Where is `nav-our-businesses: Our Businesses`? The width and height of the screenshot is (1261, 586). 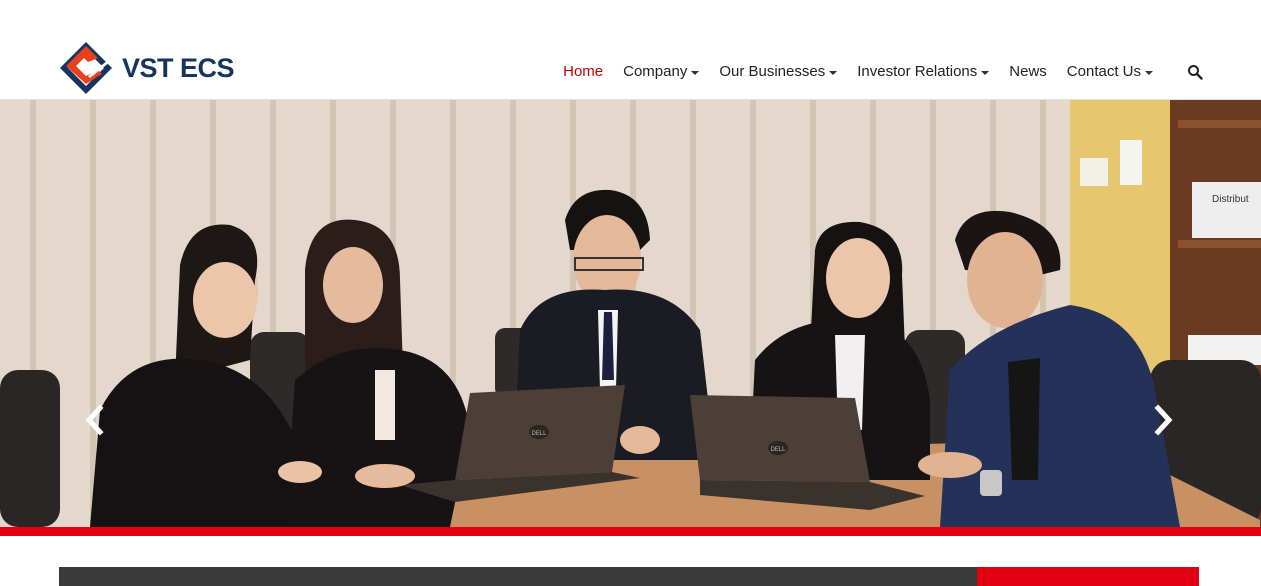
nav-our-businesses: Our Businesses is located at coordinates (778, 71).